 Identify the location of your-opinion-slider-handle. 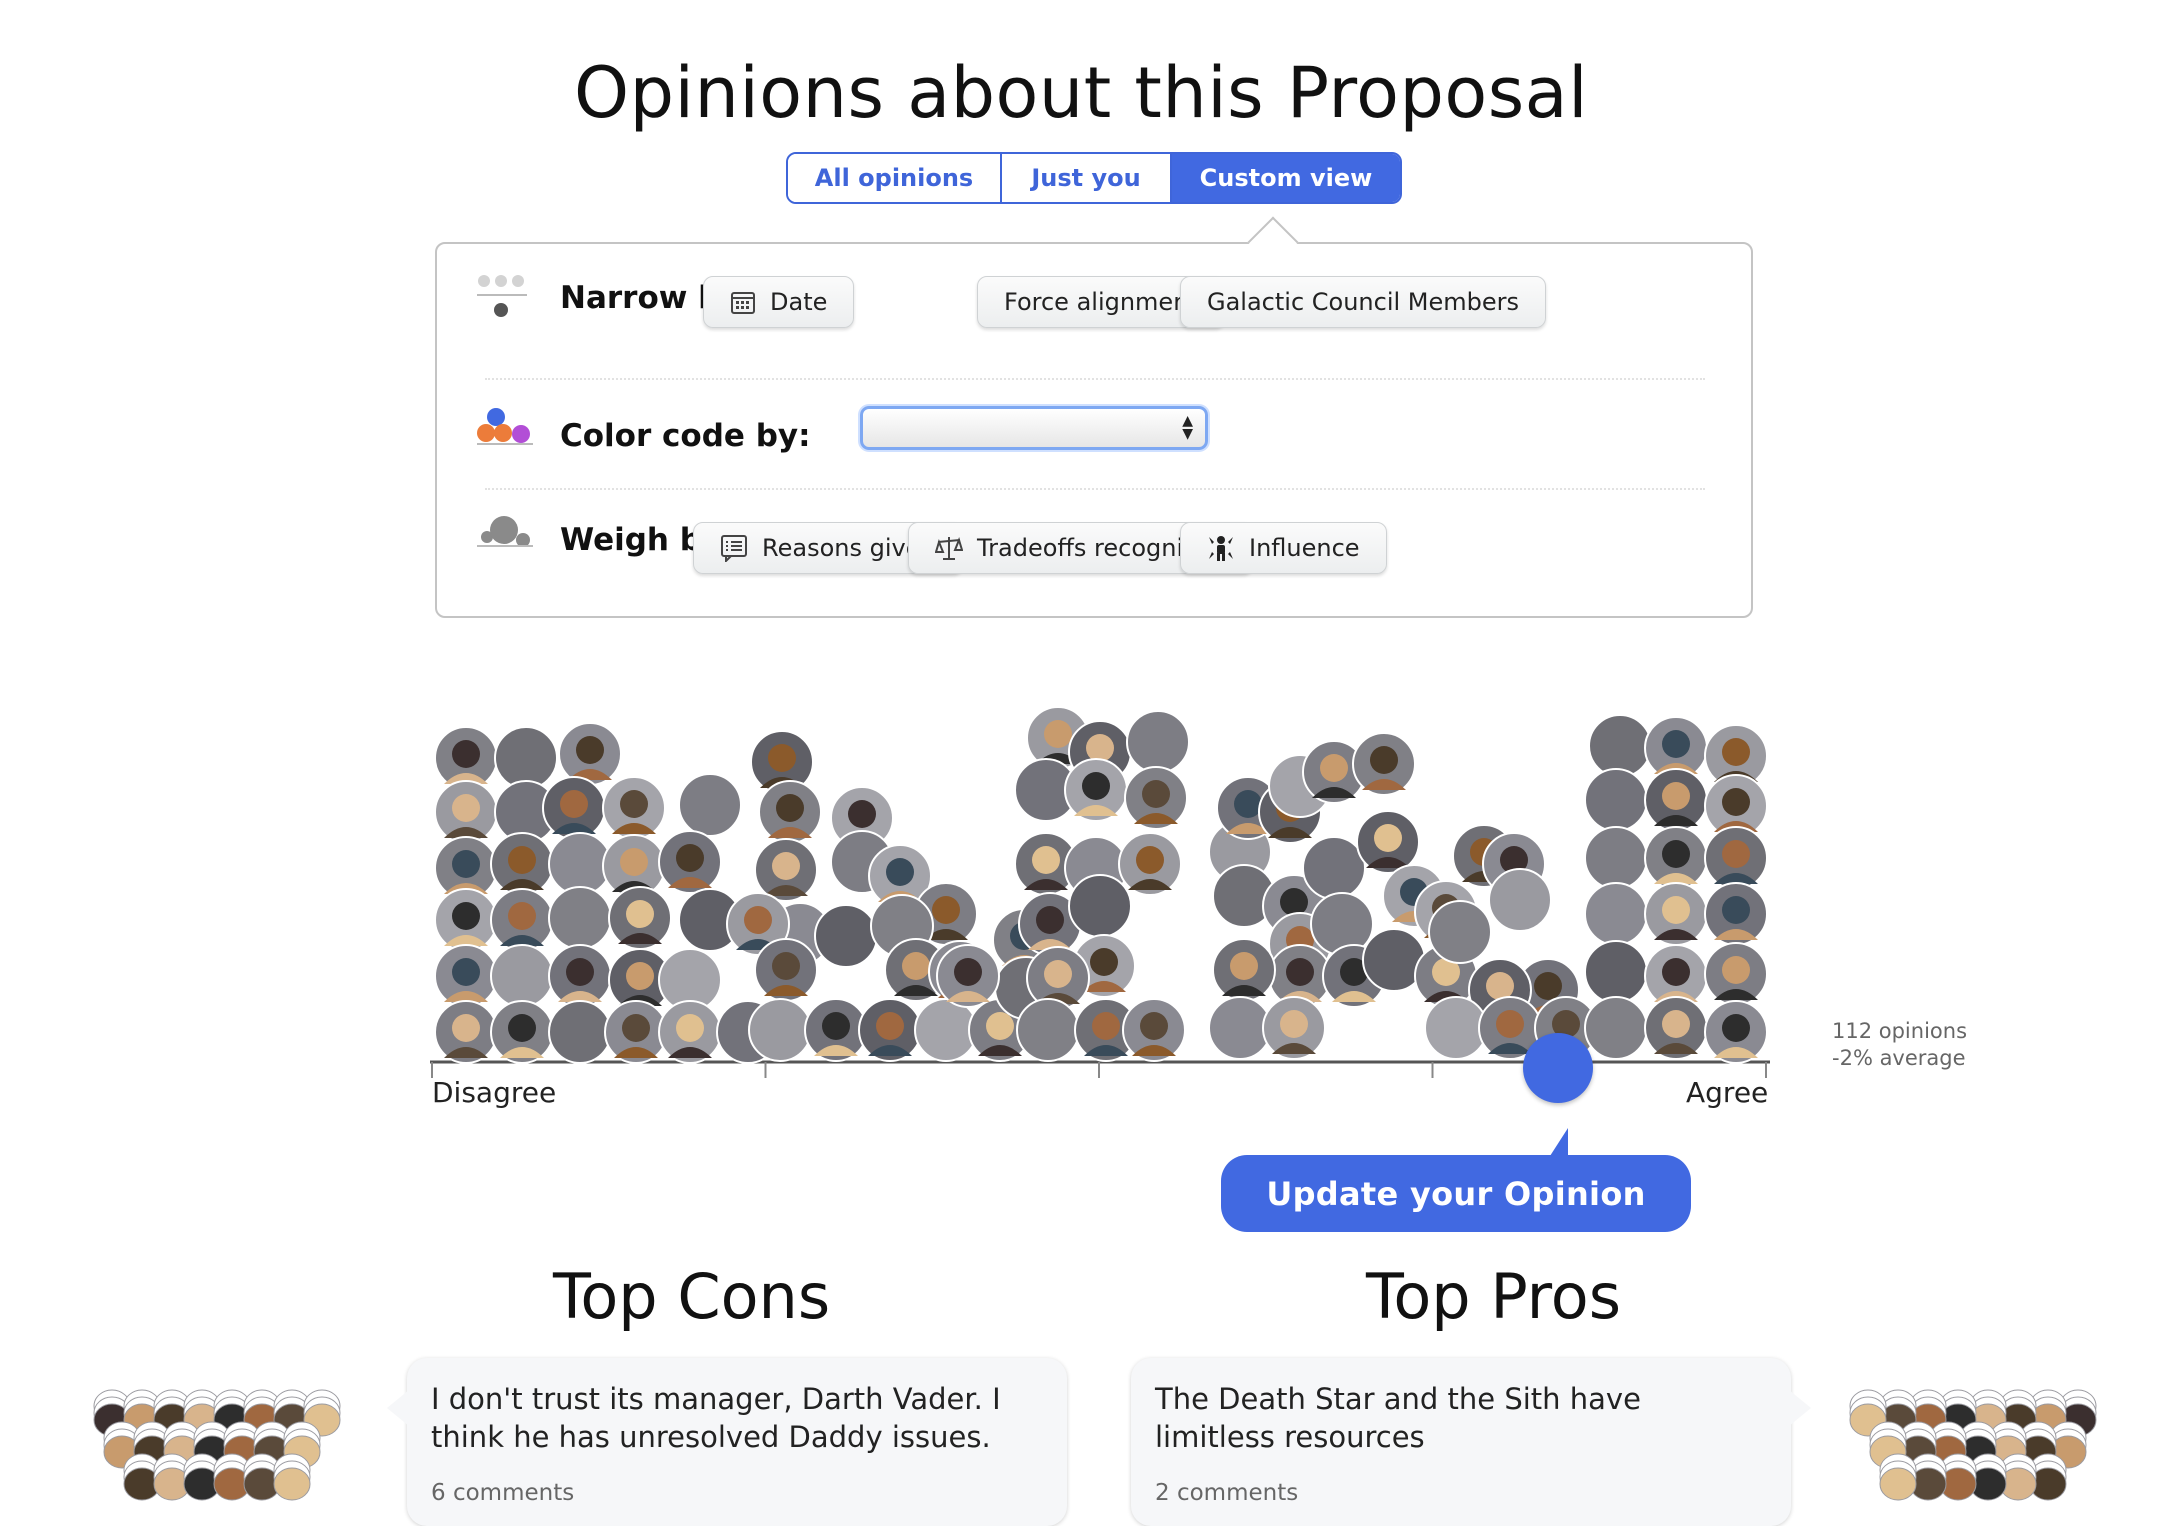
(1558, 1068).